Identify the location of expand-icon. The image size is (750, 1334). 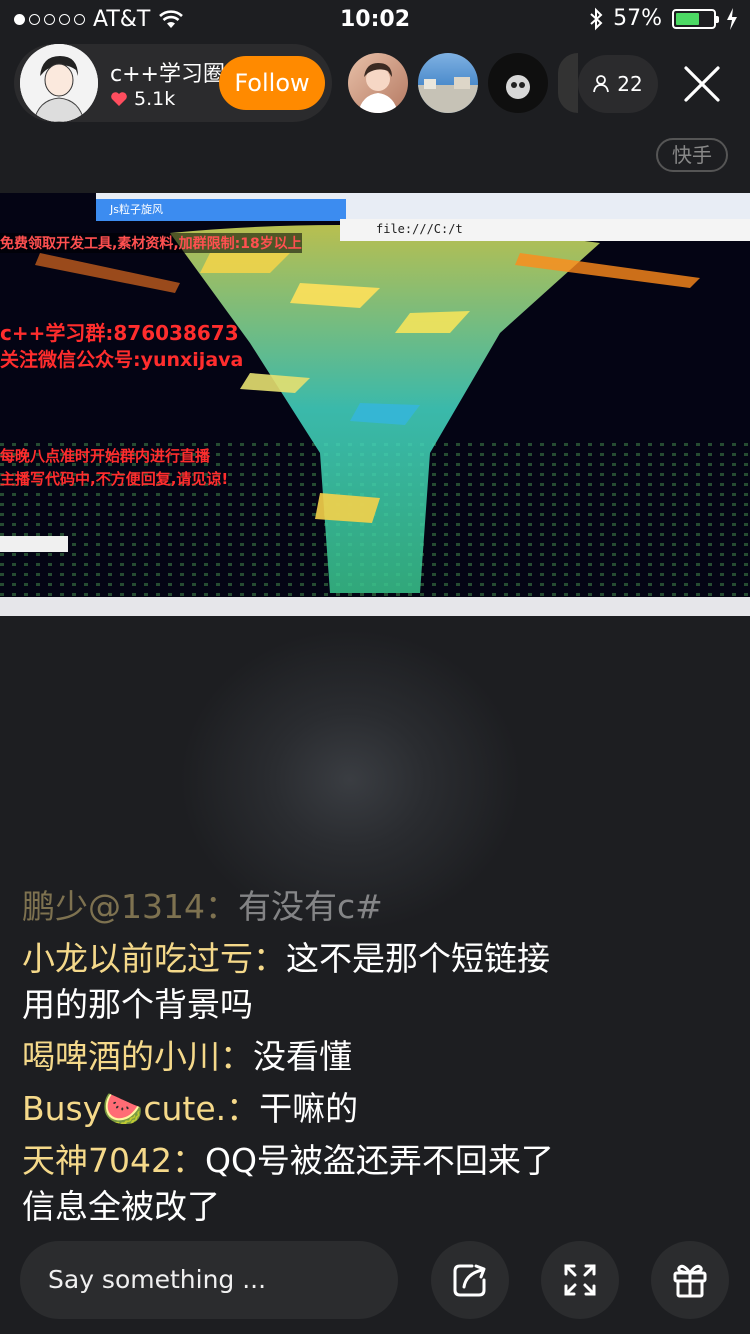
(580, 1280).